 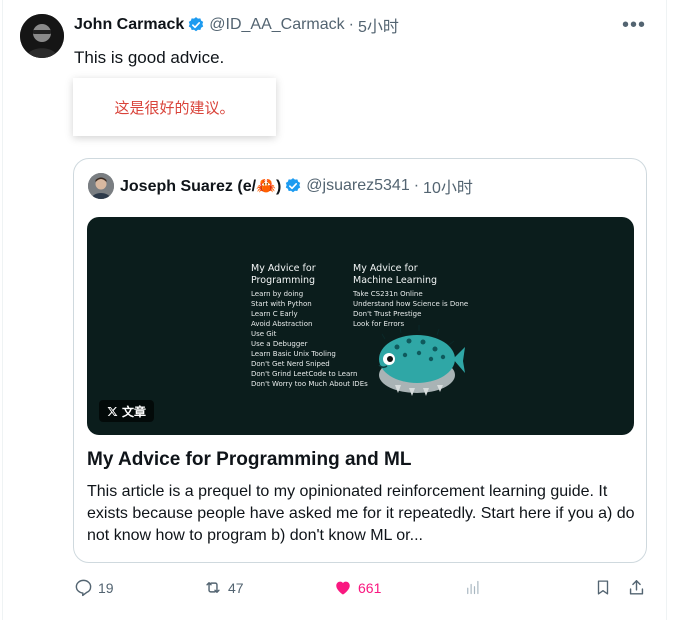 What do you see at coordinates (149, 57) in the screenshot?
I see `tweet-text: This is good advice.` at bounding box center [149, 57].